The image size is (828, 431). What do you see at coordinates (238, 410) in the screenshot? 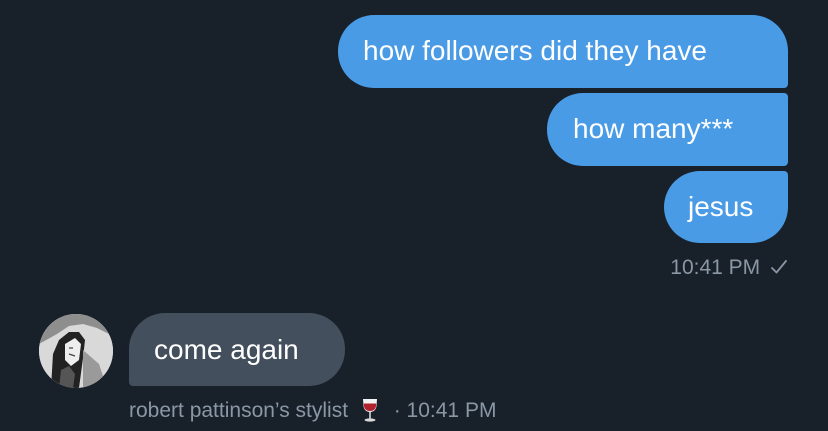
I see `sender-name: robert pattinson’s stylist` at bounding box center [238, 410].